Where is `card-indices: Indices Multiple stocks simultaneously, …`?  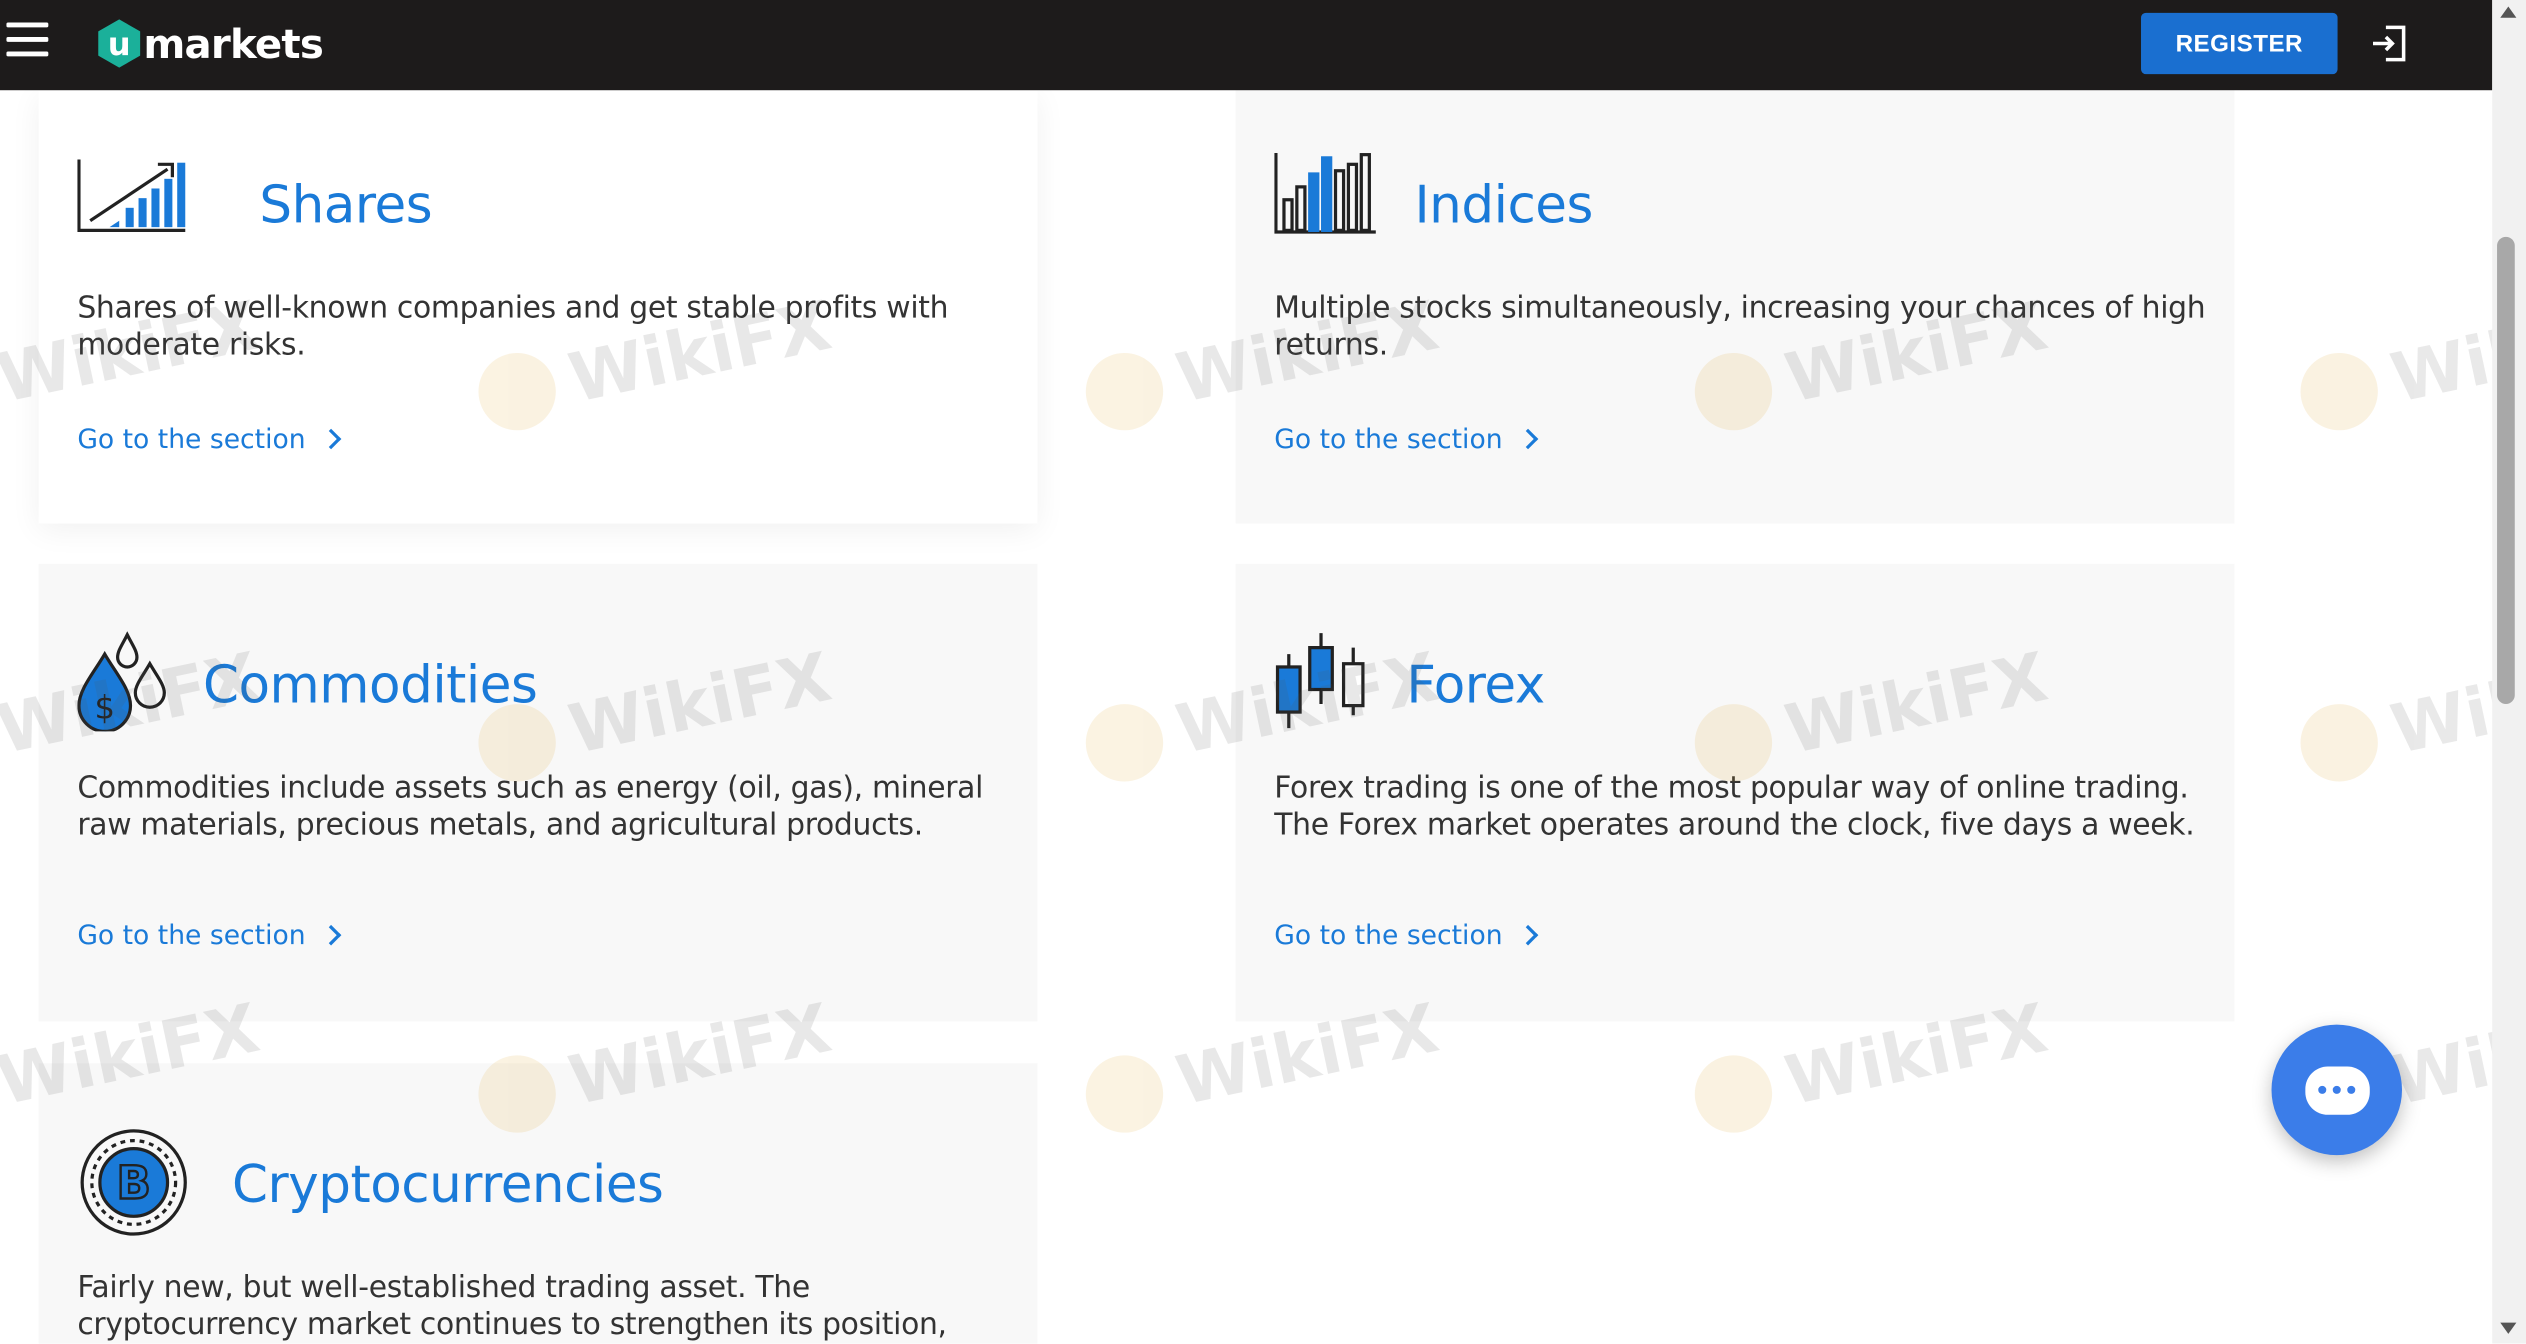 card-indices: Indices Multiple stocks simultaneously, … is located at coordinates (1735, 307).